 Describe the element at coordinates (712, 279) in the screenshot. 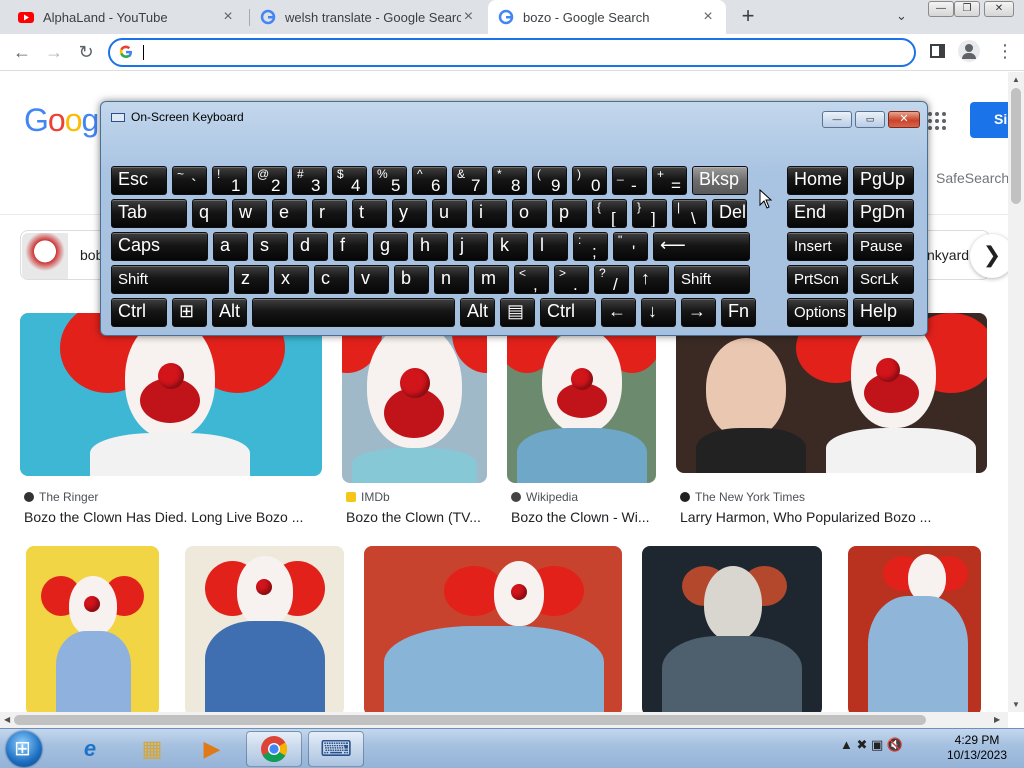

I see `key-rshift: Shift` at that location.